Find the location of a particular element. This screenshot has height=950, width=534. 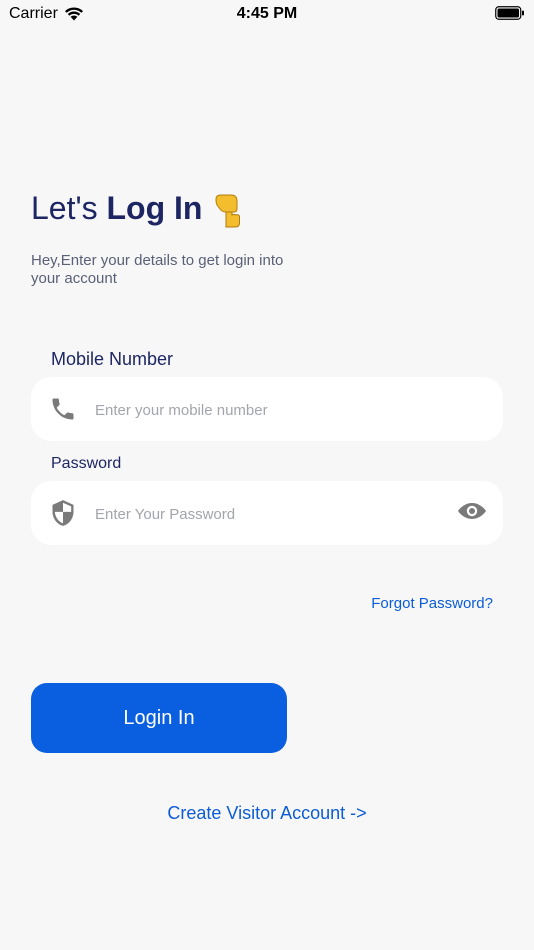

shield-icon is located at coordinates (63, 513).